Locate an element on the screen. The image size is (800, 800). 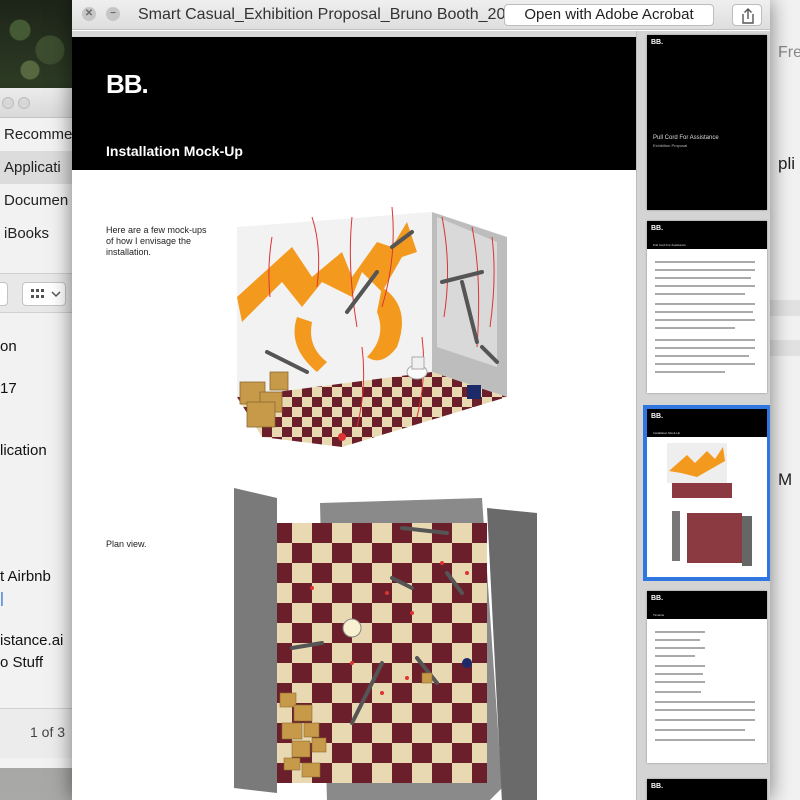
thumbnail-label: Installation Mock-Up is located at coordinates (667, 433).